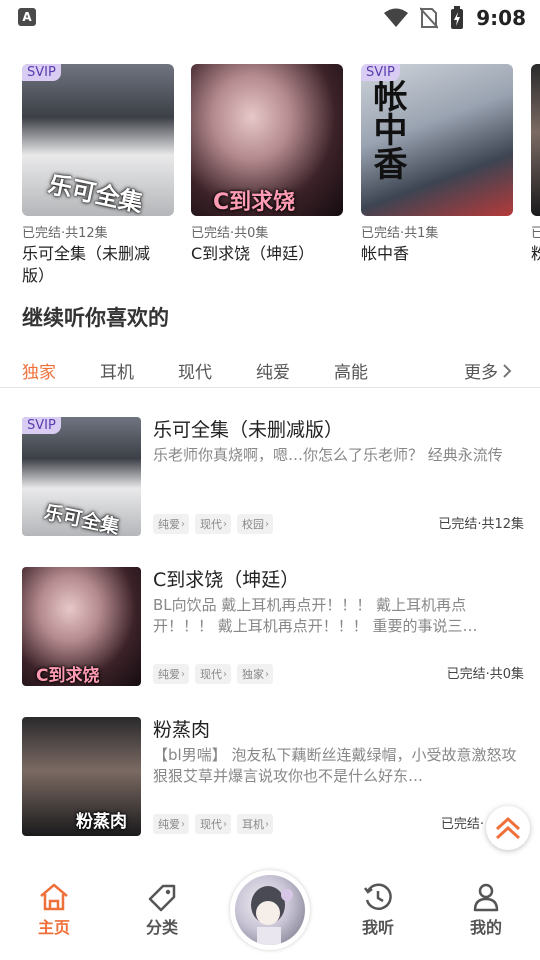 The width and height of the screenshot is (540, 960). I want to click on more-label: 更多, so click(481, 373).